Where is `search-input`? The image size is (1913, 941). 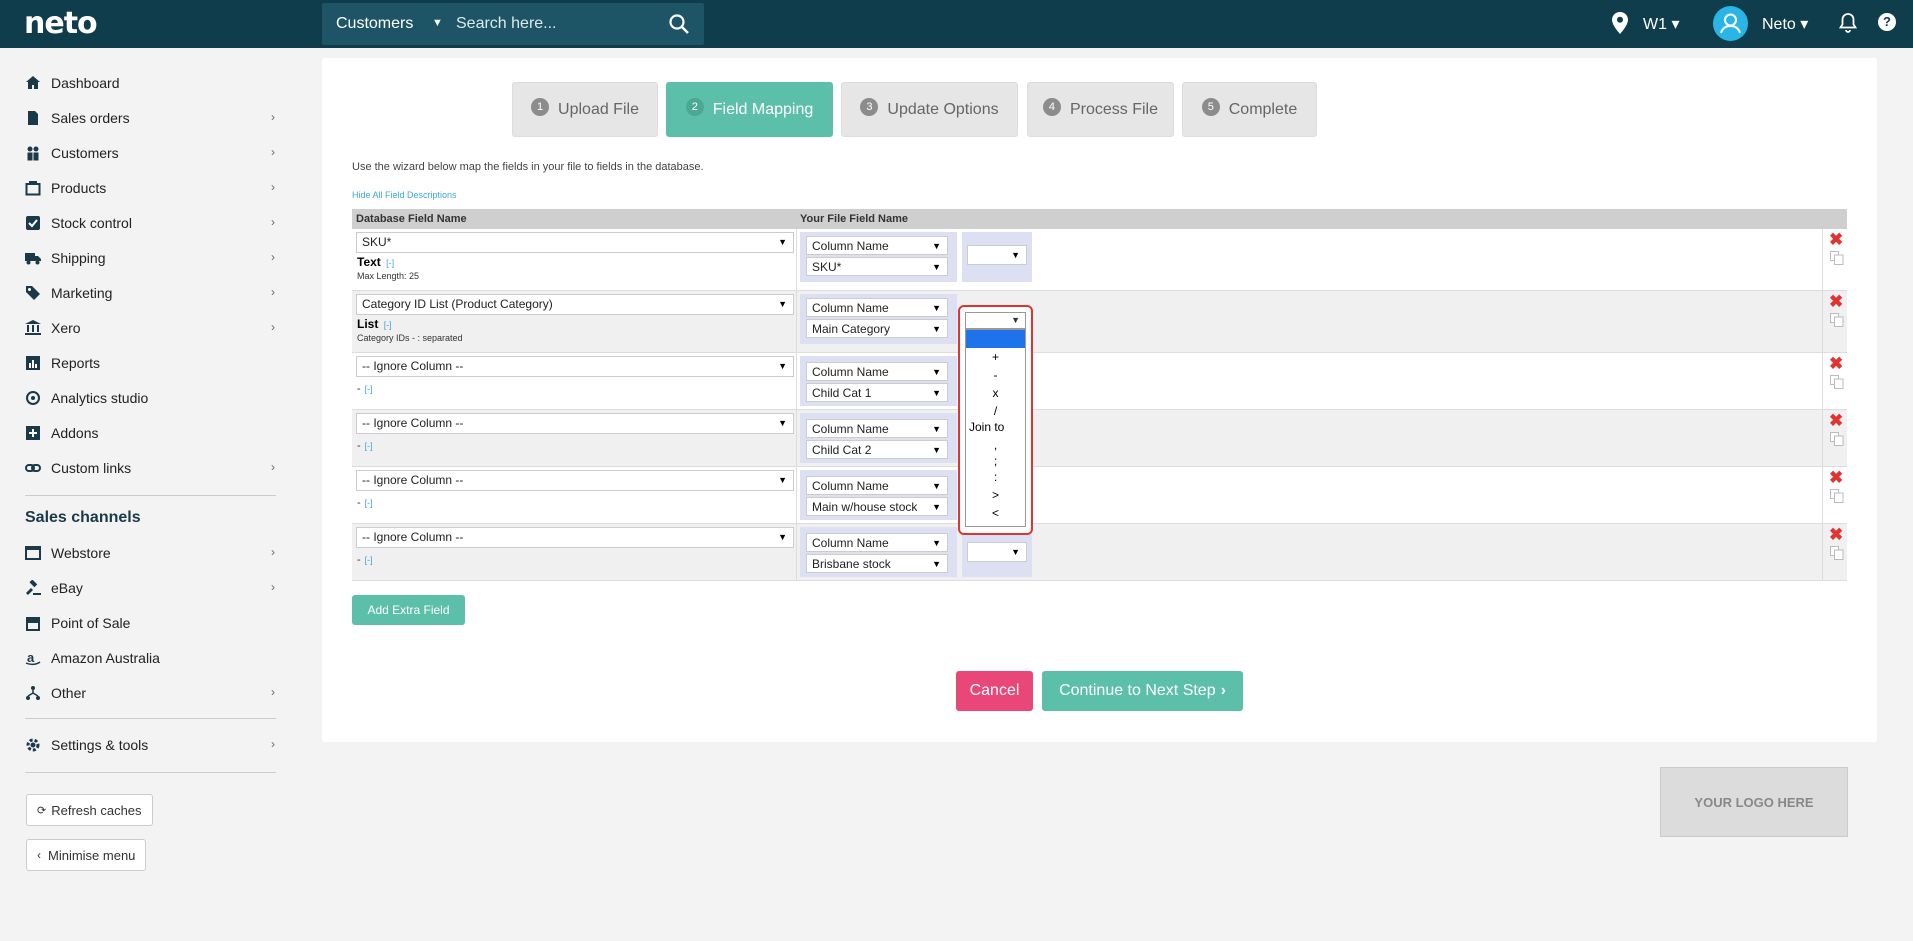 search-input is located at coordinates (556, 24).